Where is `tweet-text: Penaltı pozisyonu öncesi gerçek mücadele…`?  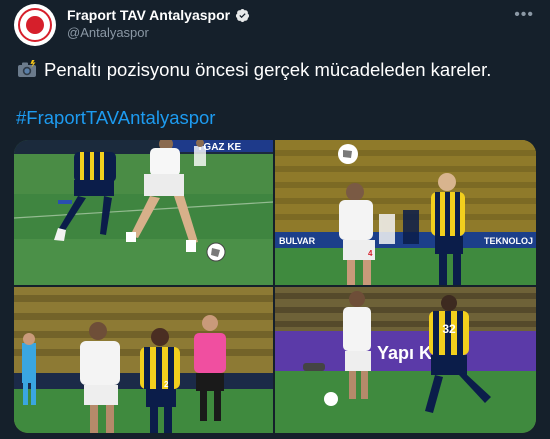 tweet-text: Penaltı pozisyonu öncesi gerçek mücadele… is located at coordinates (253, 70).